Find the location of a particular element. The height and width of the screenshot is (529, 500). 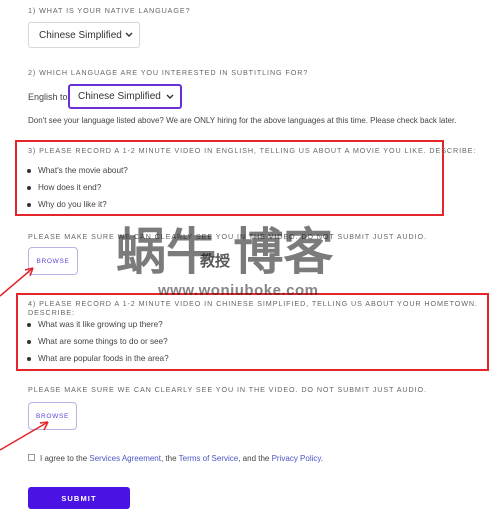

services-agreement-link: Services Agreement is located at coordinates (125, 458).